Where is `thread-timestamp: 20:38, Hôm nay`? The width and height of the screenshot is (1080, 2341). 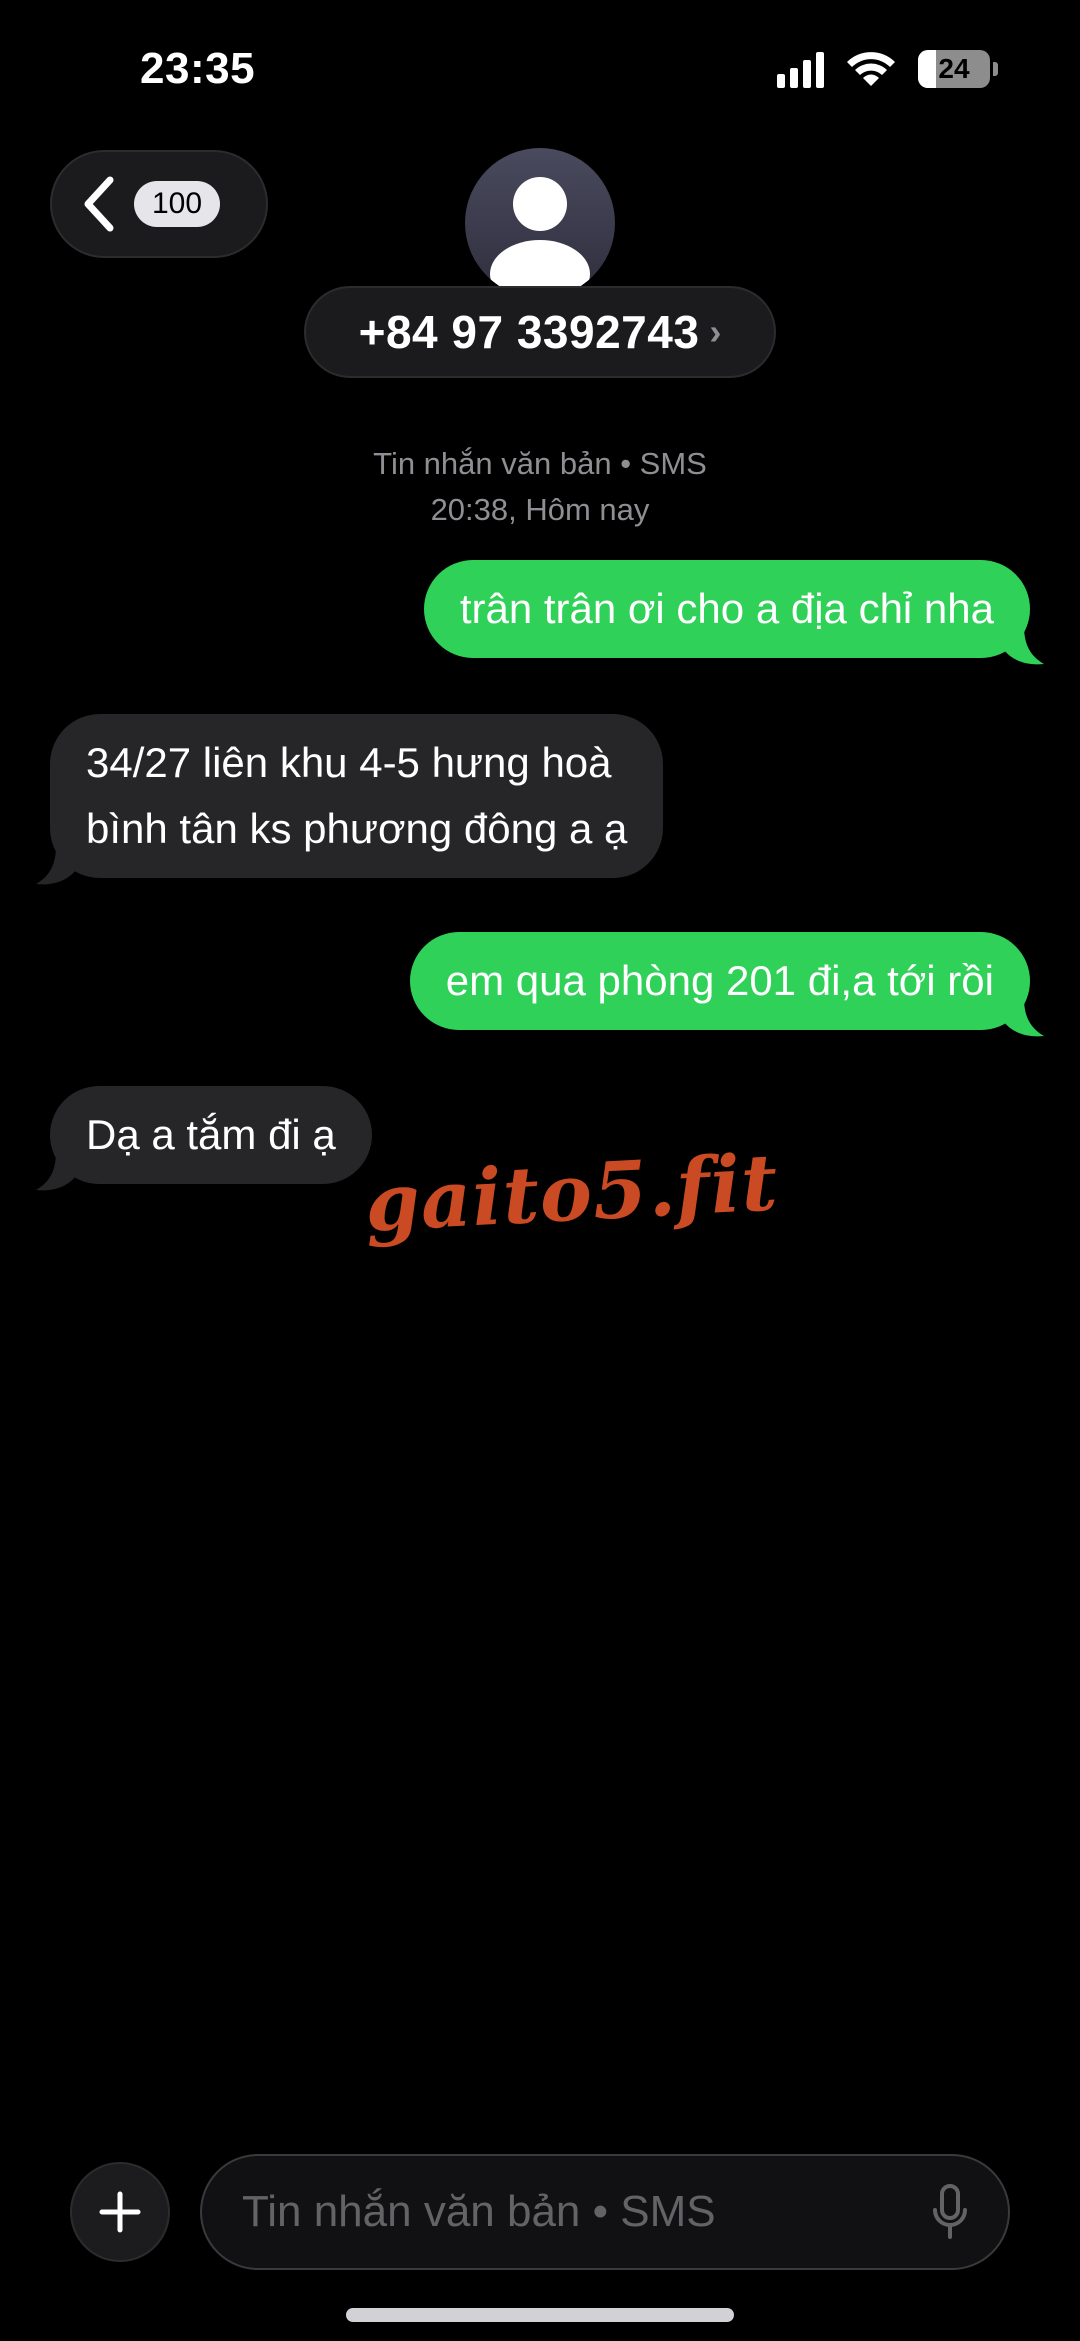
thread-timestamp: 20:38, Hôm nay is located at coordinates (540, 509).